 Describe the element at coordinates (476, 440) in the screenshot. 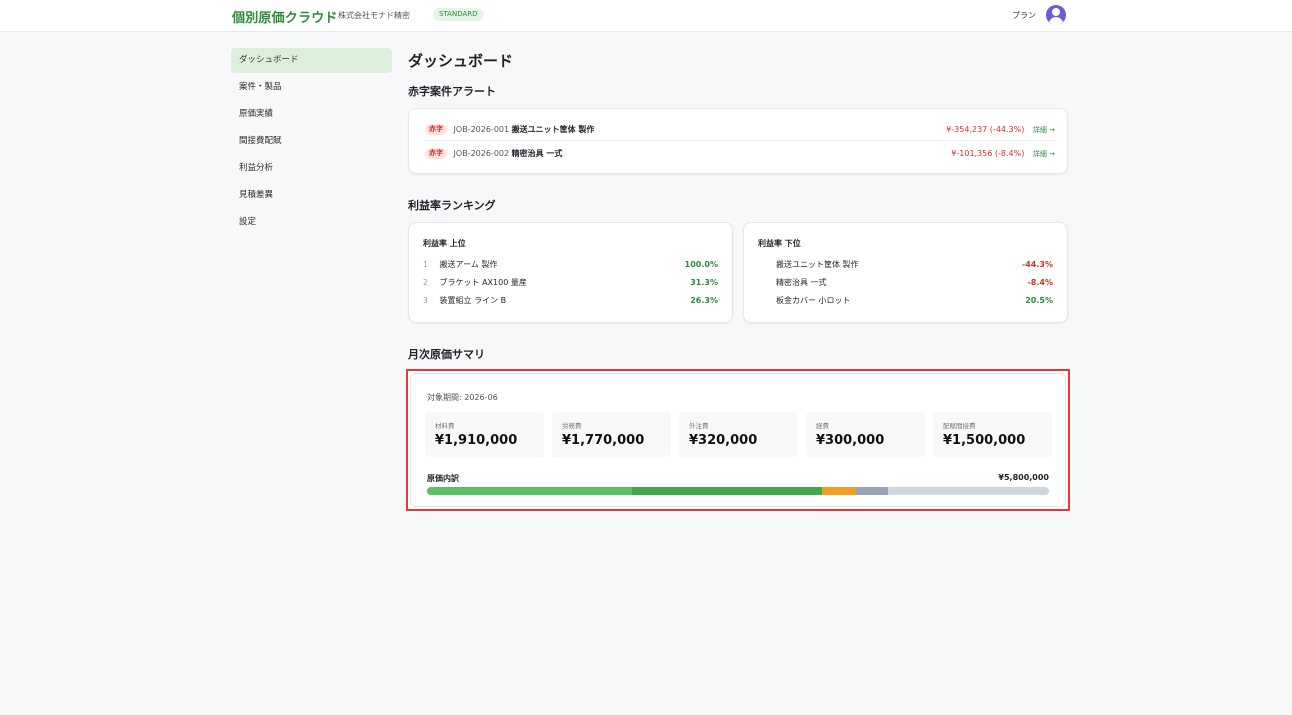

I see `cost-value: ¥1,910,000` at that location.